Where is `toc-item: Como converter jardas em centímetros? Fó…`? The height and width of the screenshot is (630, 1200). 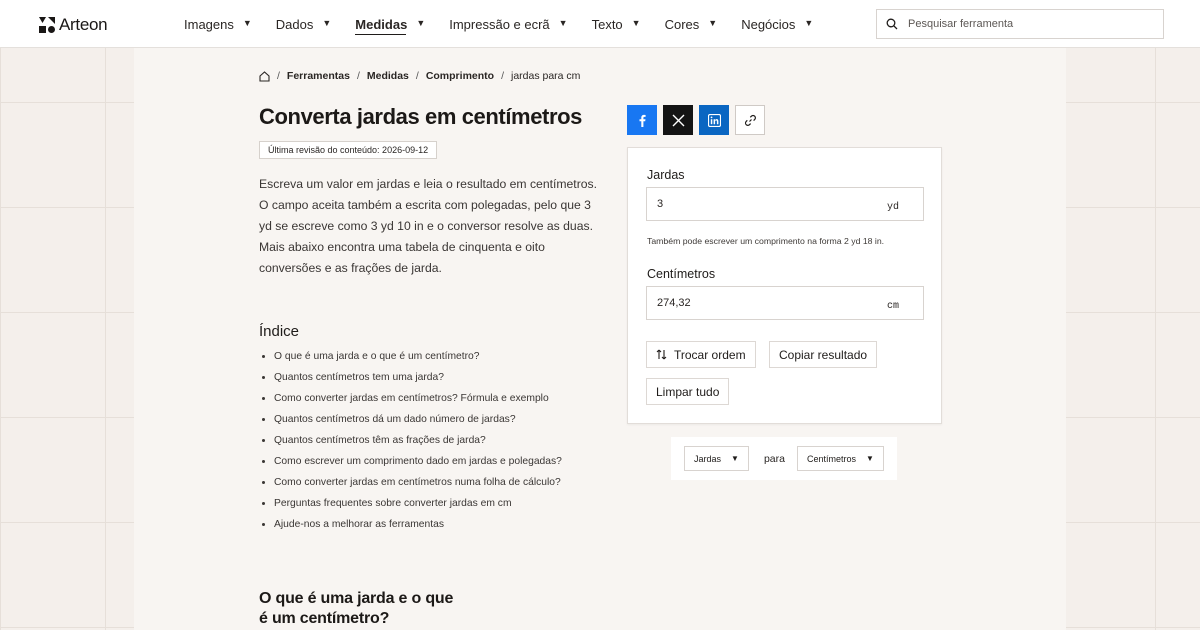
toc-item: Como converter jardas em centímetros? Fó… is located at coordinates (410, 400).